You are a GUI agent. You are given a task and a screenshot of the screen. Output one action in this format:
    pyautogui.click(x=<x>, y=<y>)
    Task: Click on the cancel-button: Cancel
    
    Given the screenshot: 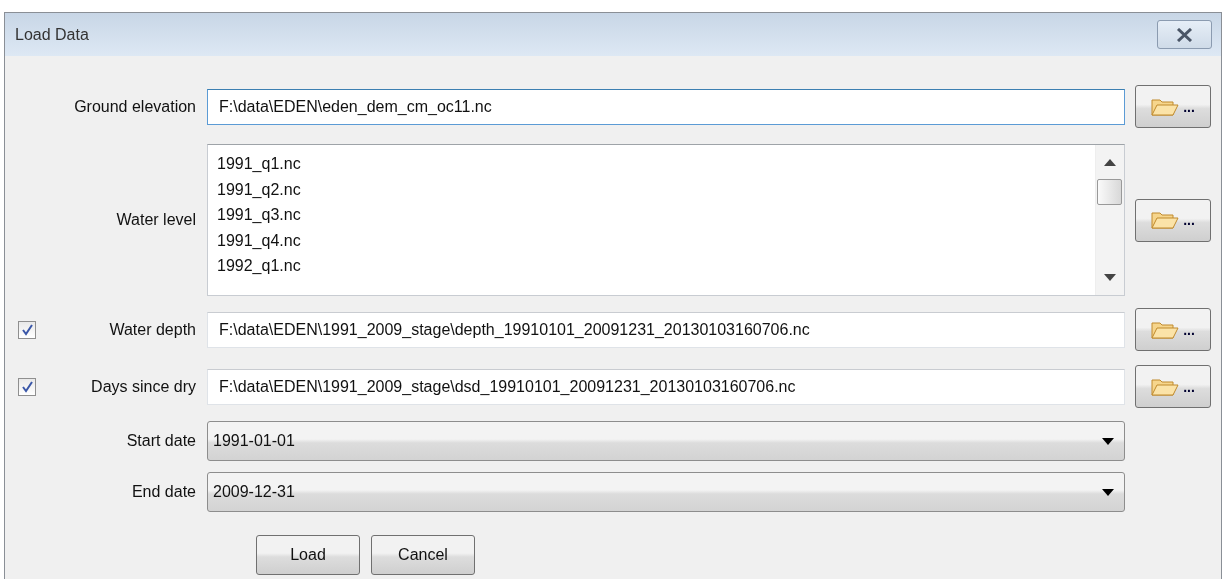 What is the action you would take?
    pyautogui.click(x=423, y=555)
    